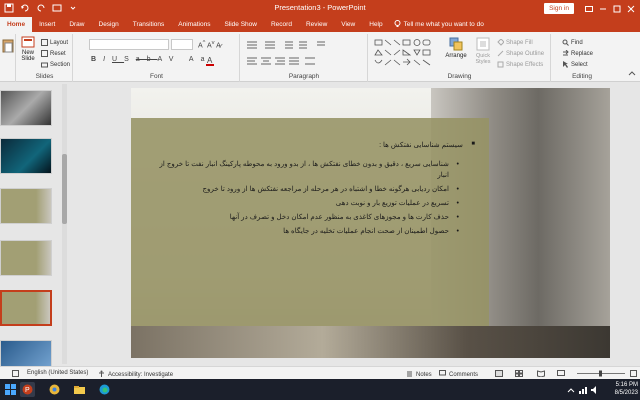 This screenshot has width=640, height=400. Describe the element at coordinates (156, 76) in the screenshot. I see `font-group-label: Font` at that location.